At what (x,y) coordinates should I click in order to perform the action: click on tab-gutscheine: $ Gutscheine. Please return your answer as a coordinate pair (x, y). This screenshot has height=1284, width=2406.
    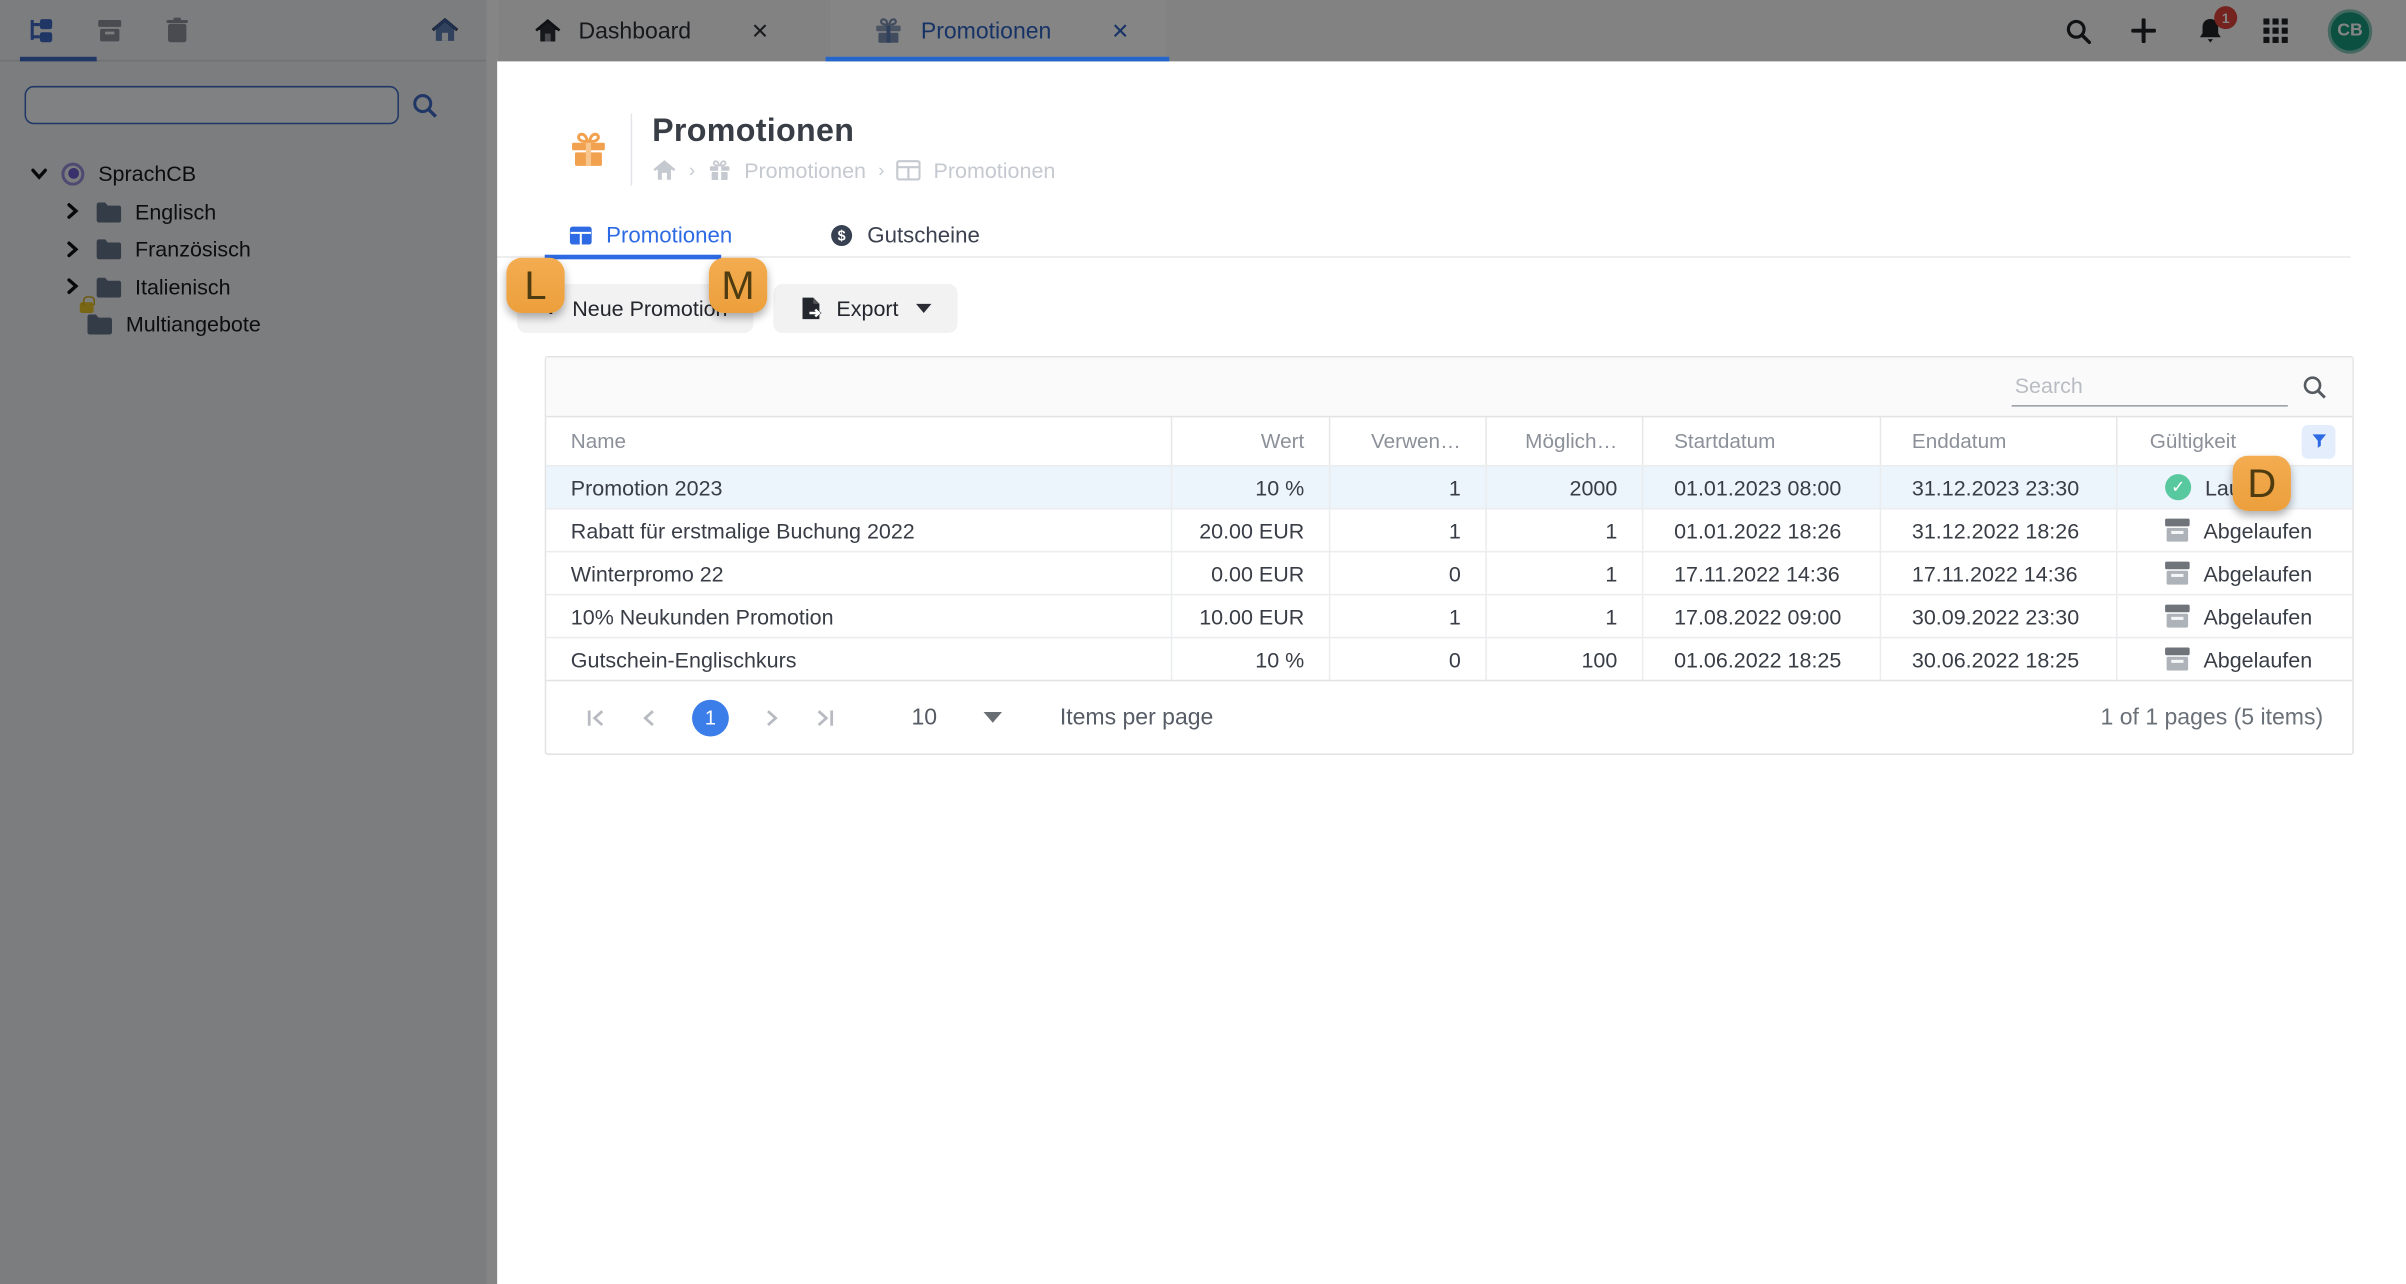
    Looking at the image, I should click on (905, 235).